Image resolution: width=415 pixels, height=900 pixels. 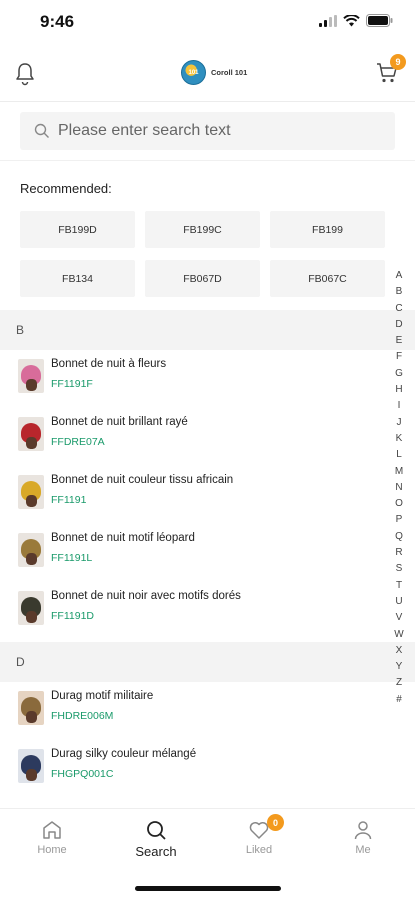 I want to click on cart-button: 9, so click(x=390, y=69).